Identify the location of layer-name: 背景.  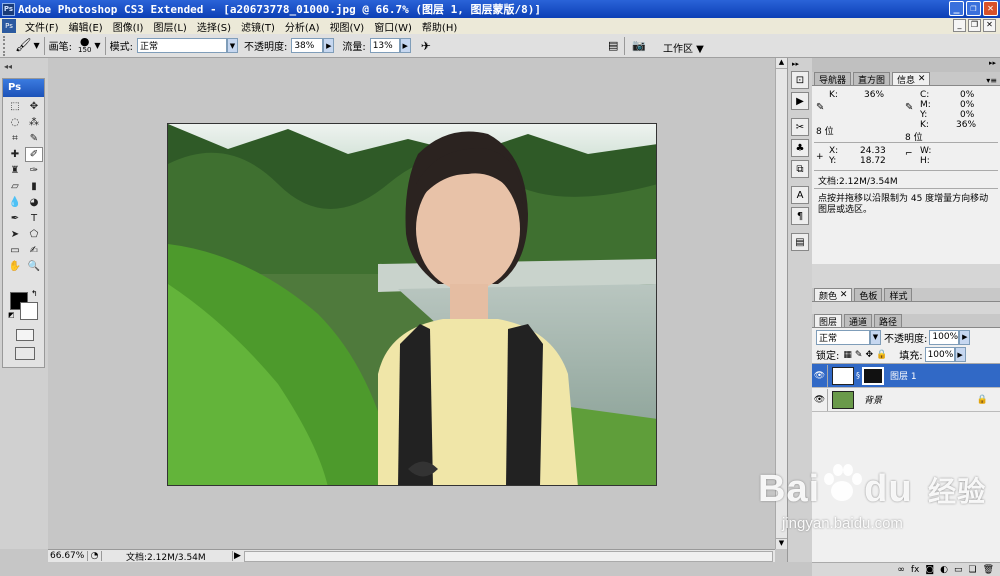
(873, 399).